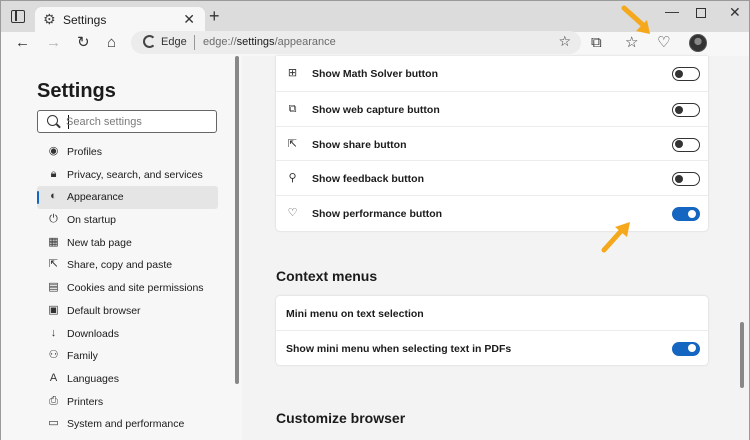 This screenshot has width=750, height=440. I want to click on tab-title: Settings, so click(85, 20).